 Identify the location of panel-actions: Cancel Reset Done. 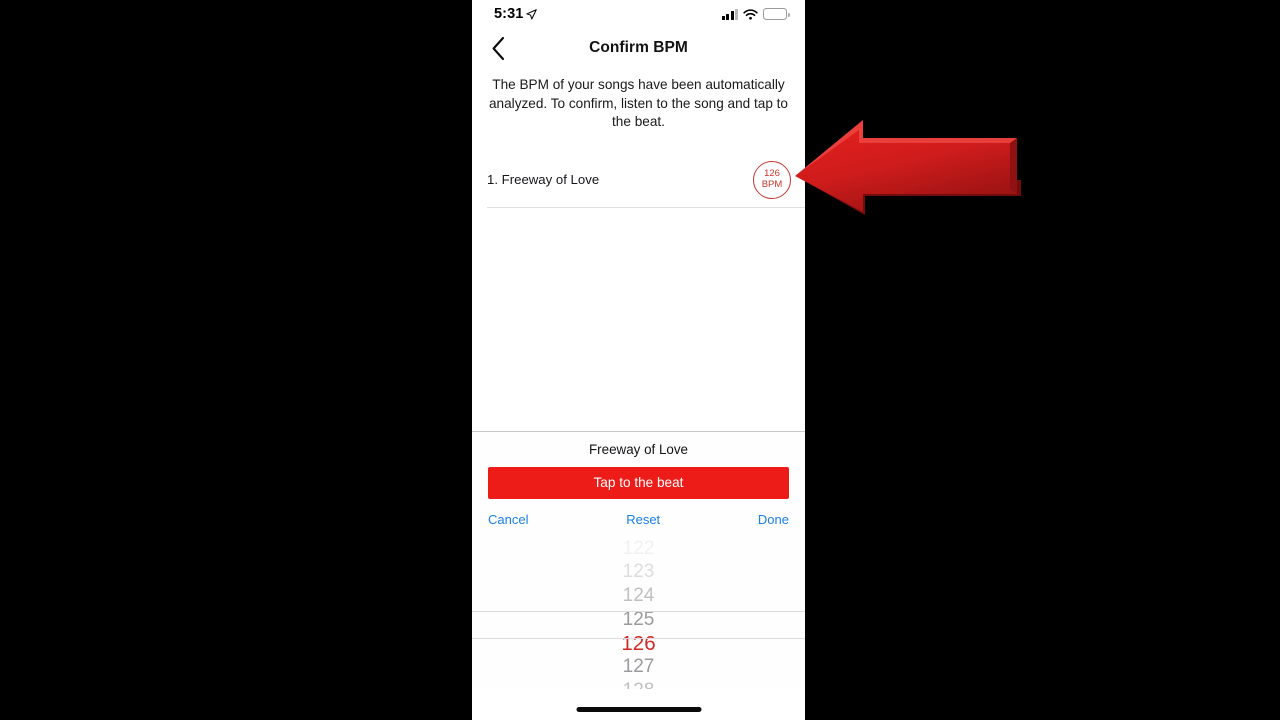
(638, 513).